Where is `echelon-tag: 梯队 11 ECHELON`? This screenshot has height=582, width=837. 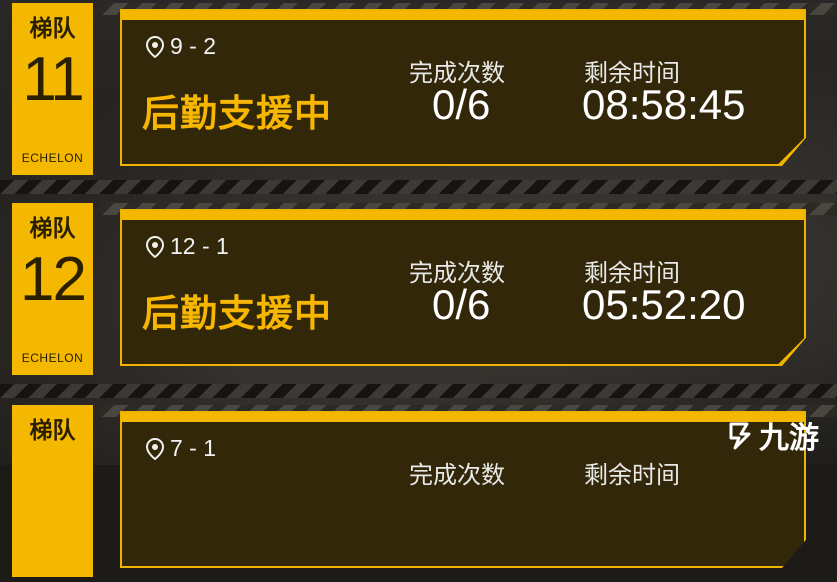
echelon-tag: 梯队 11 ECHELON is located at coordinates (52, 89).